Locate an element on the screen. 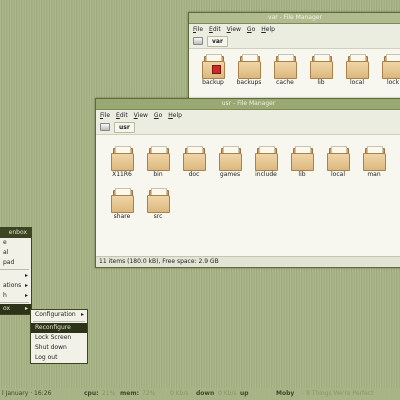  root-menu-item: pad is located at coordinates (15, 263).